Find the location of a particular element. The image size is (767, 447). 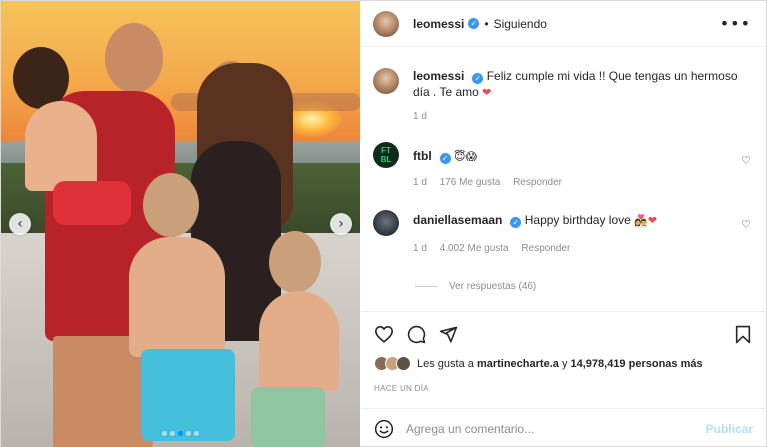

photo-person-boy1 is located at coordinates (177, 297).